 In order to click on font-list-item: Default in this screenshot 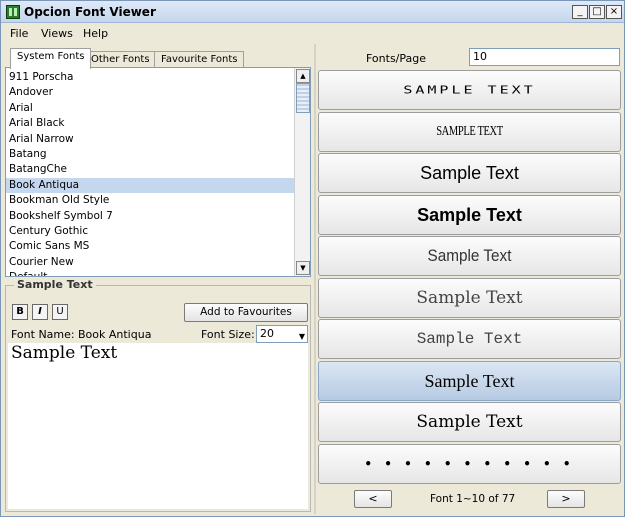, I will do `click(150, 273)`.